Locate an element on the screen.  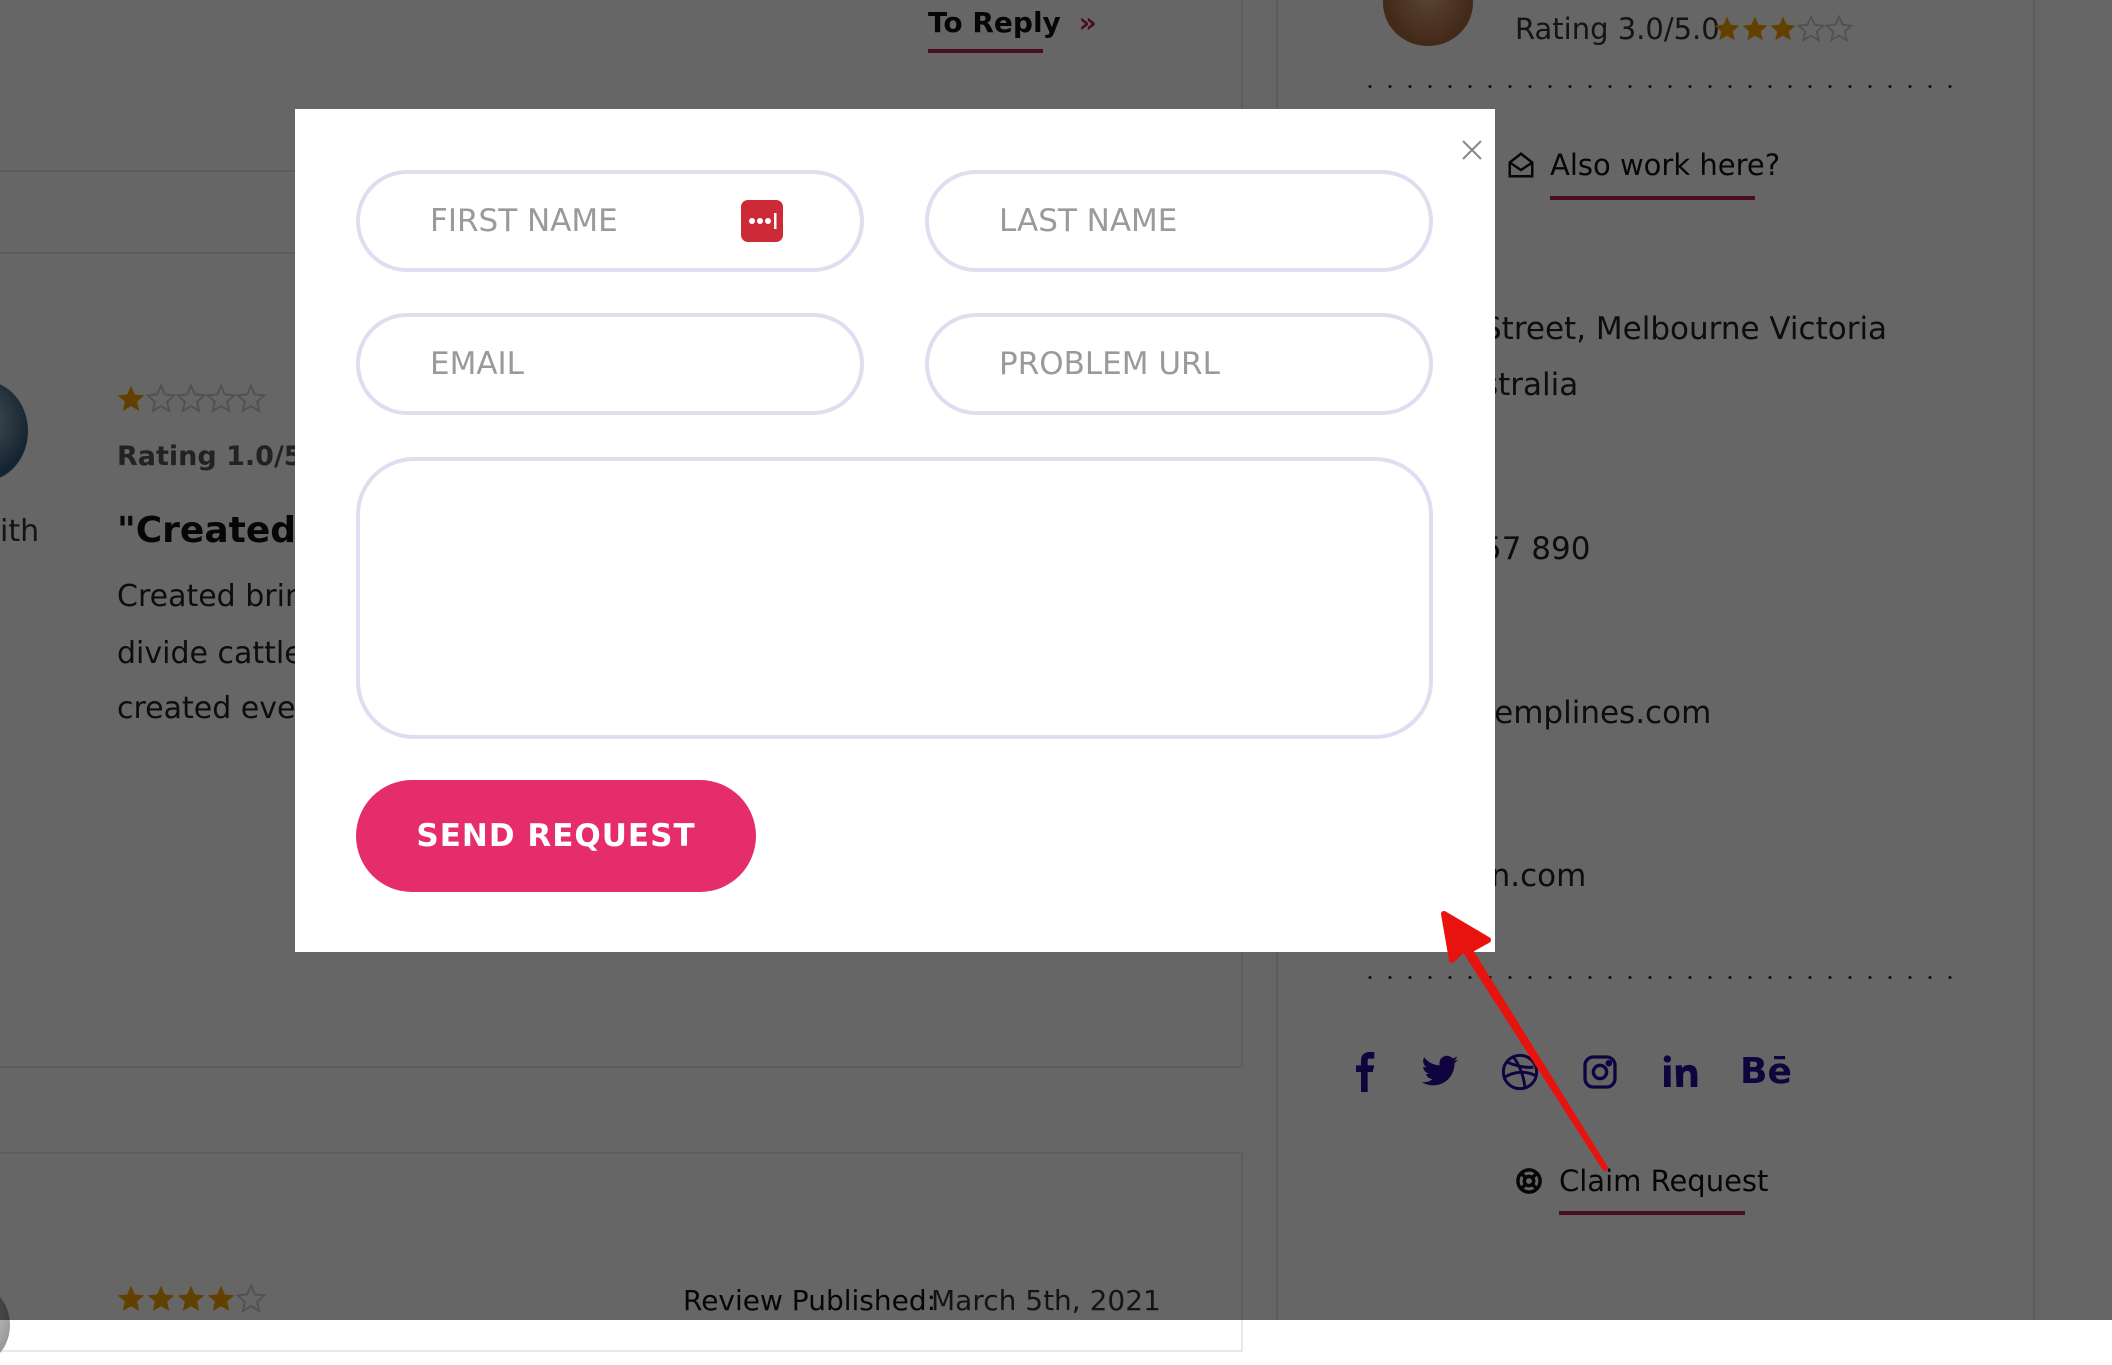
send-request-button: SEND REQUEST is located at coordinates (556, 836).